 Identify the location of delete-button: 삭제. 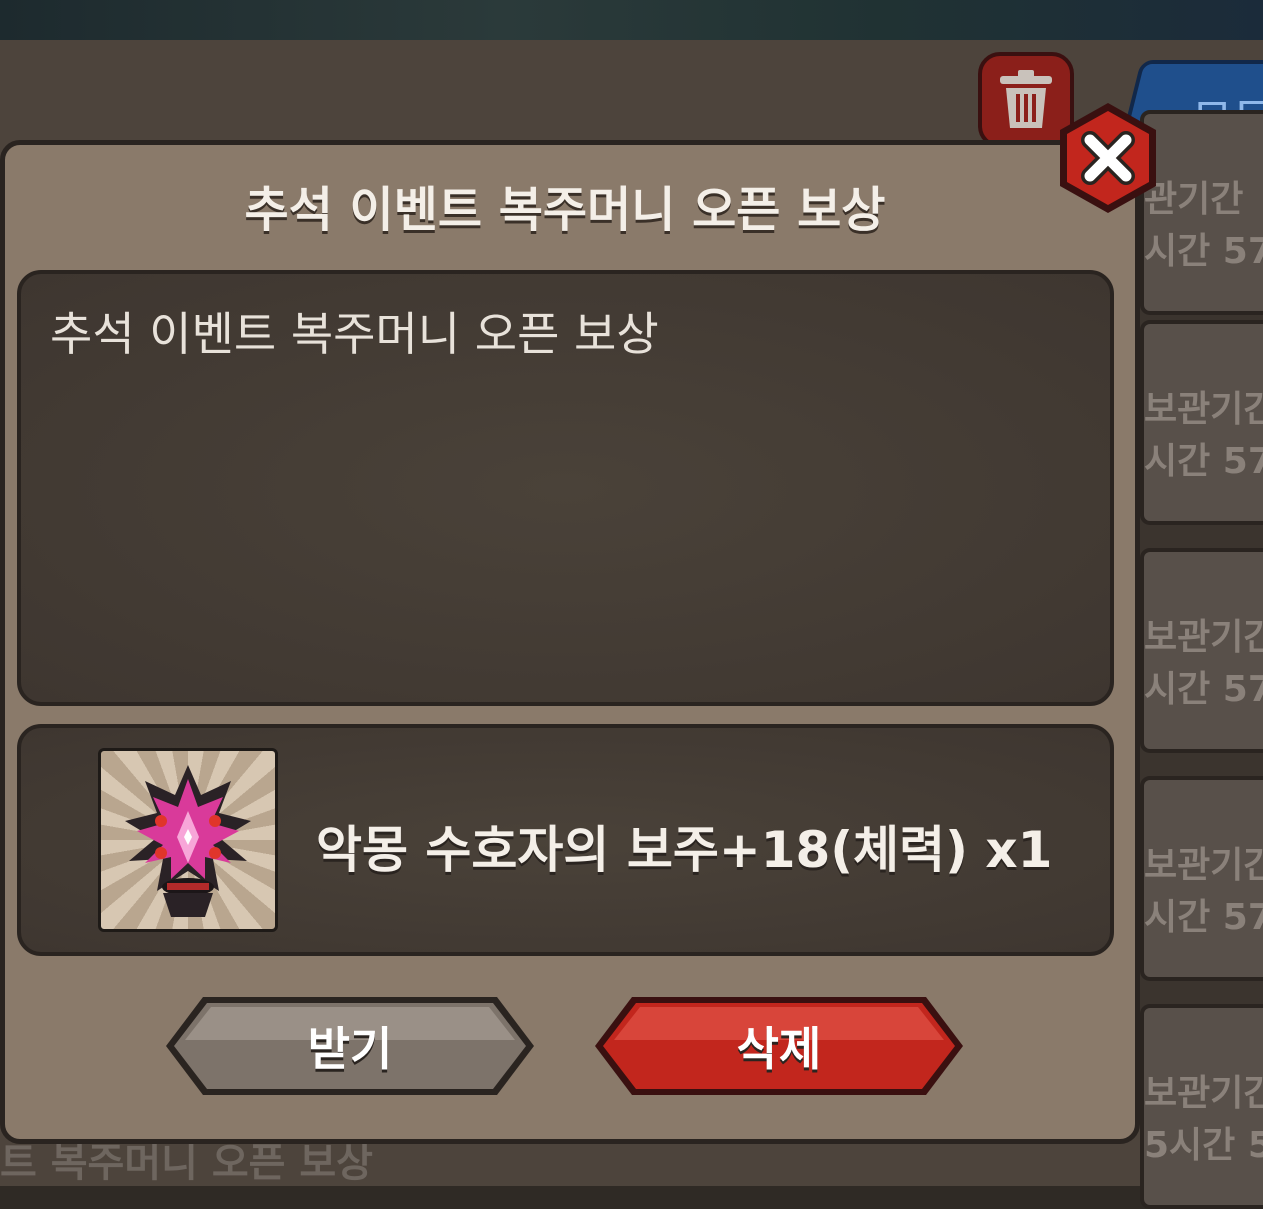
(779, 1046).